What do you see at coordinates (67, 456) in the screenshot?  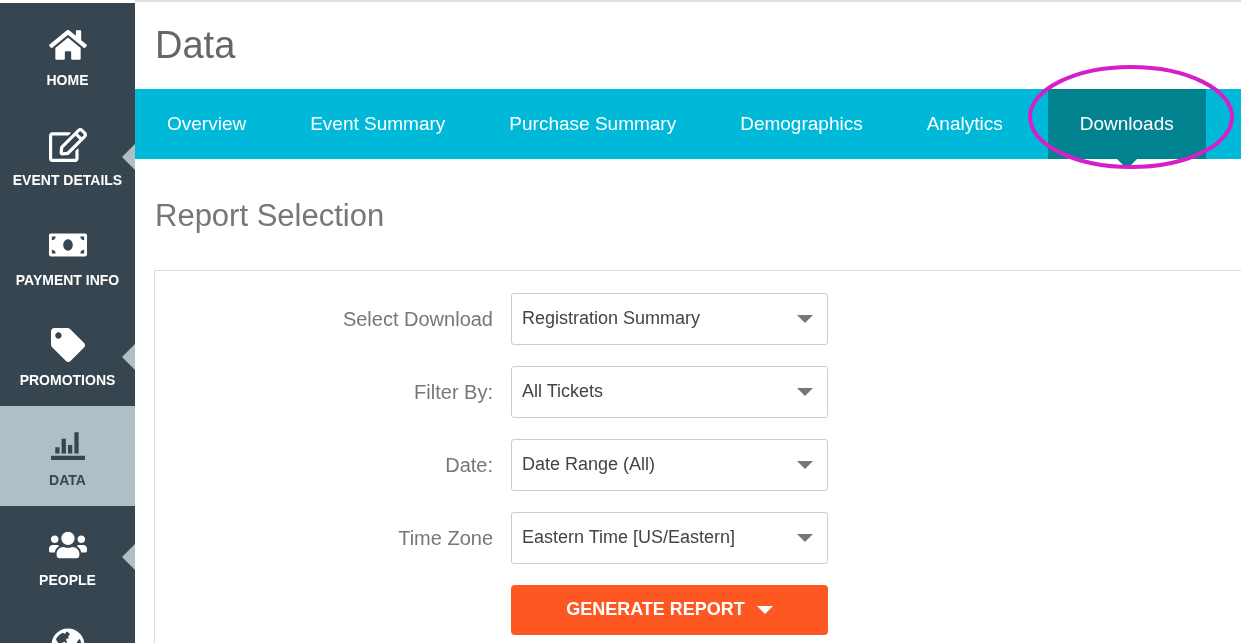 I see `sidebar-item: DATA` at bounding box center [67, 456].